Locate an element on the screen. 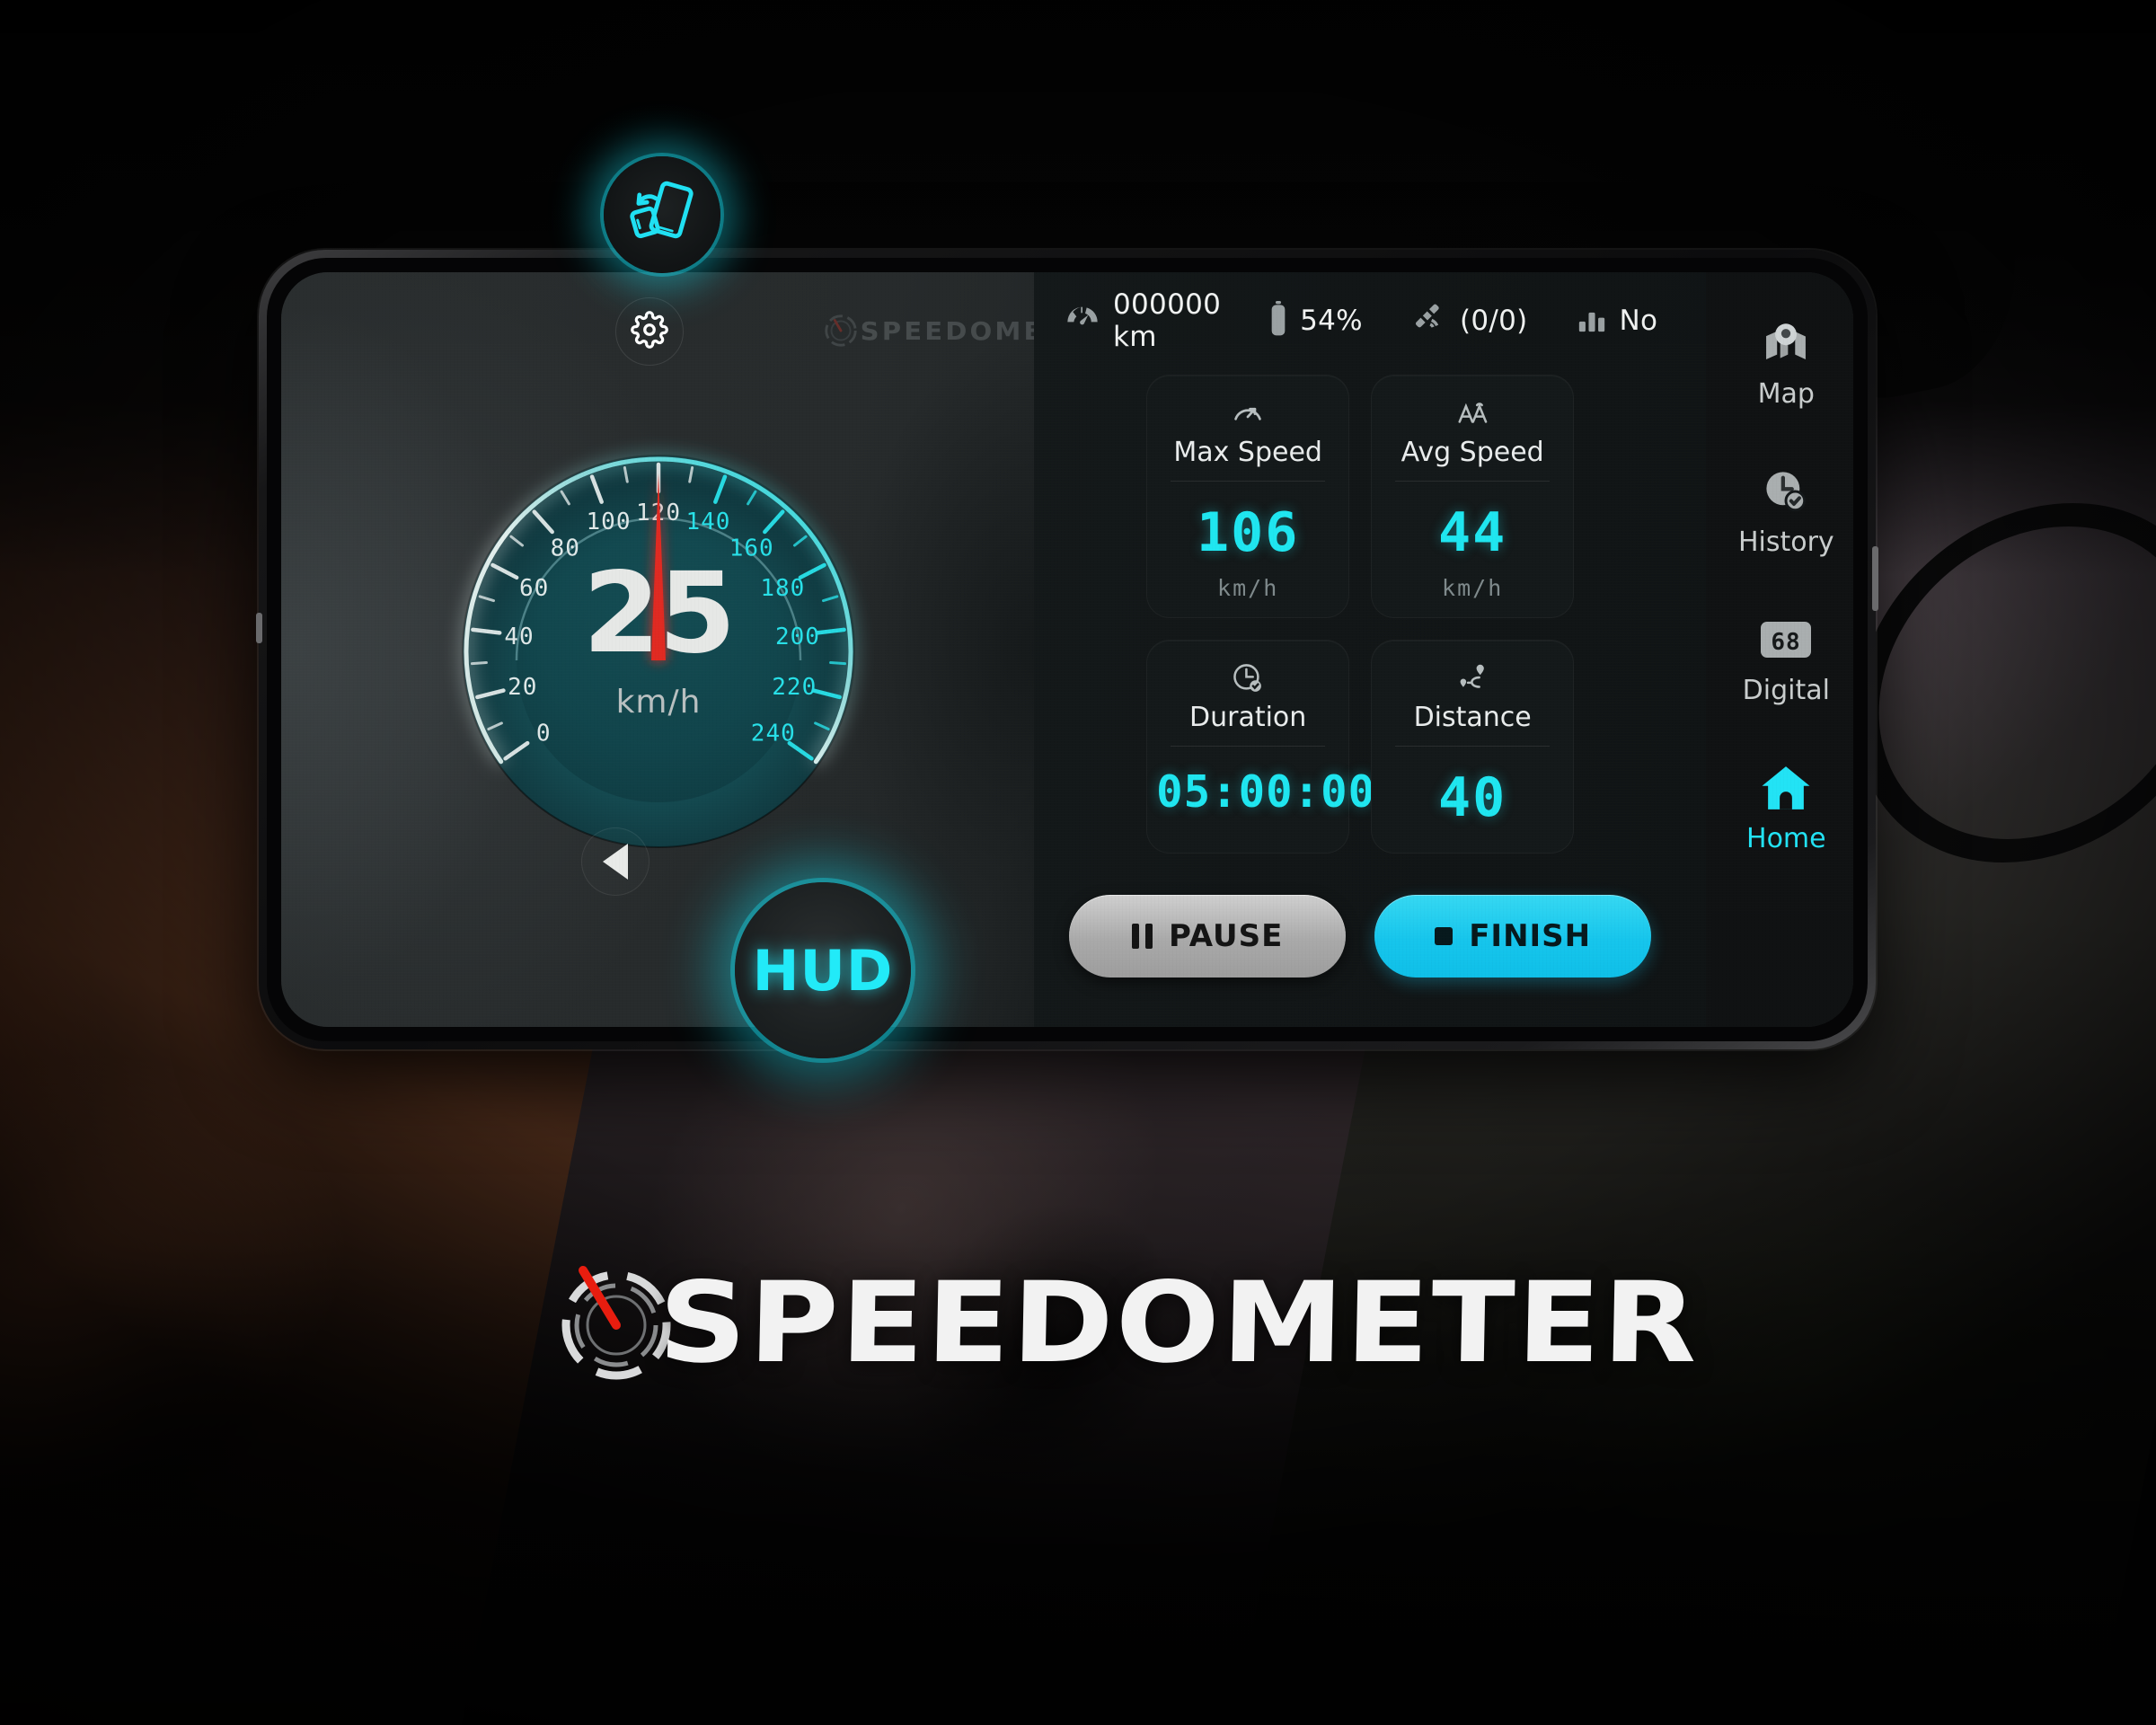 The width and height of the screenshot is (2156, 1725). gauge-readout: 25 km/h is located at coordinates (658, 639).